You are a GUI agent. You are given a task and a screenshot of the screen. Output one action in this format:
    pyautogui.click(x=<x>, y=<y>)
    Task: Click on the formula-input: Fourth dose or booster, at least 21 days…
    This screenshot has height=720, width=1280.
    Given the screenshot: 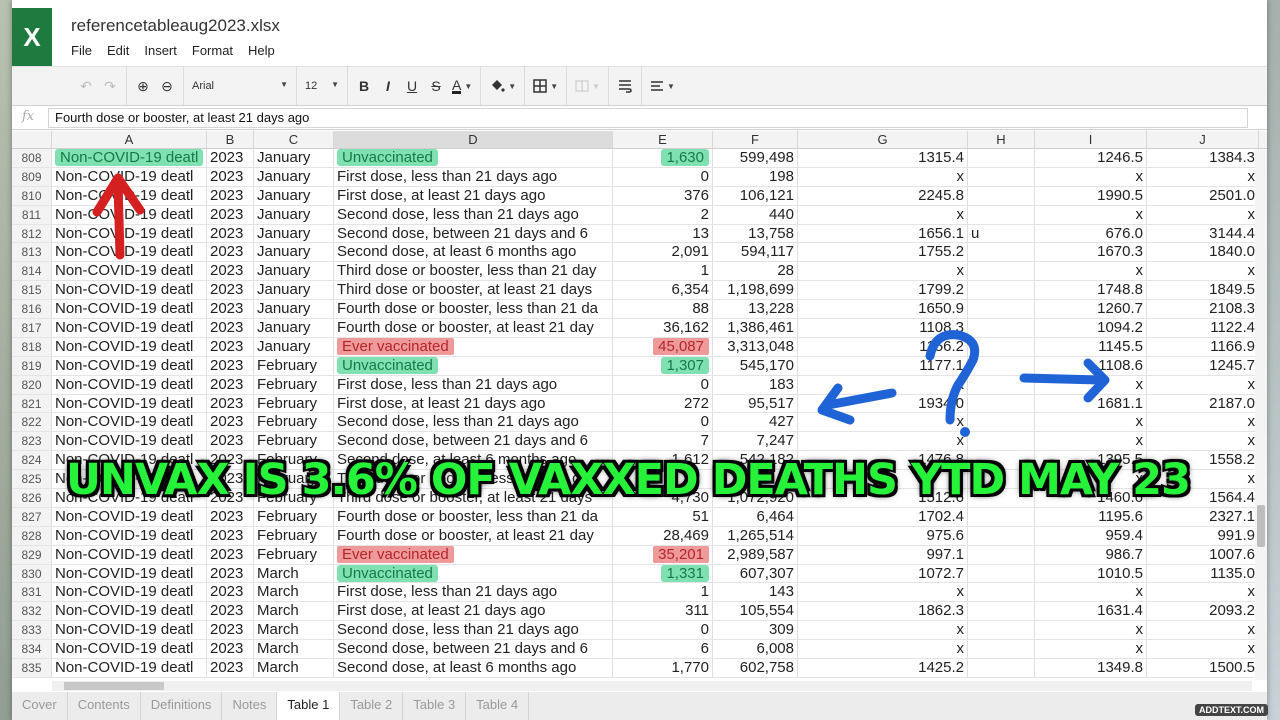 What is the action you would take?
    pyautogui.click(x=648, y=118)
    